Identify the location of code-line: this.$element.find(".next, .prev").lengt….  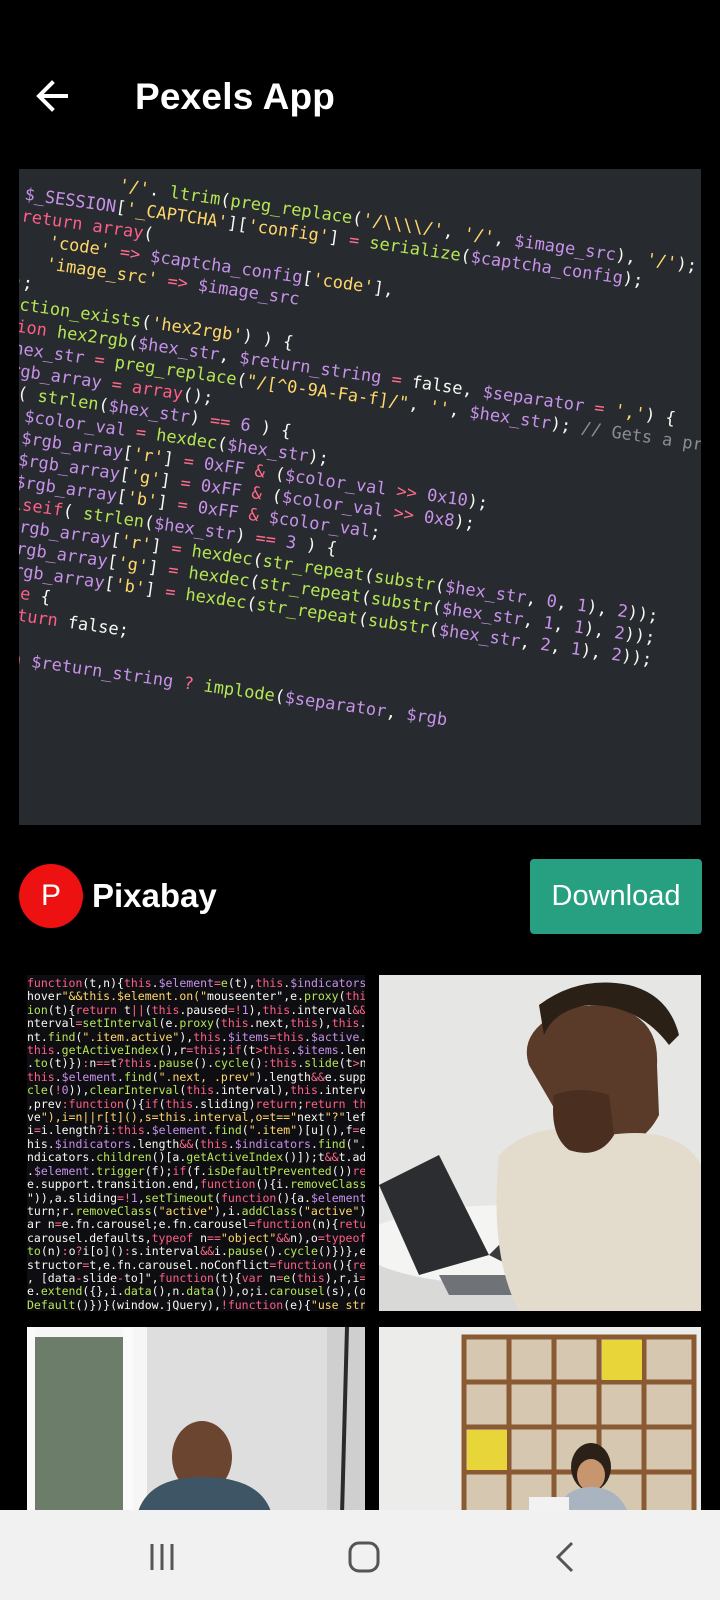
(196, 1076).